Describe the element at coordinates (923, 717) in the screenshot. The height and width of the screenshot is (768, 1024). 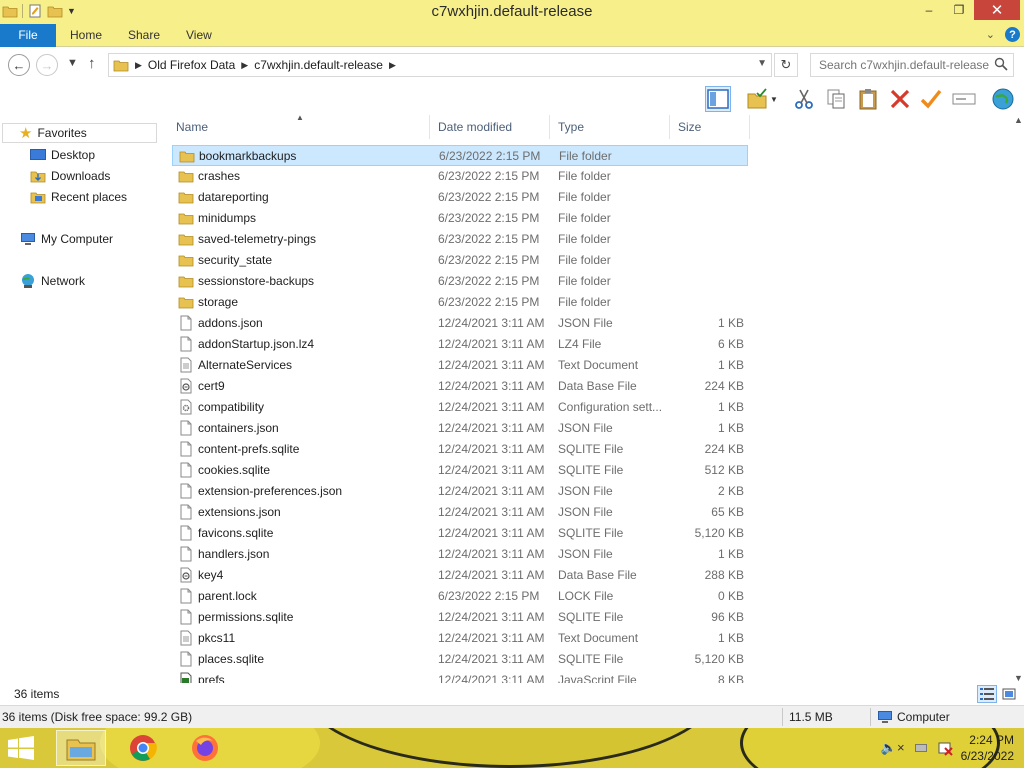
I see `status-location: Computer` at that location.